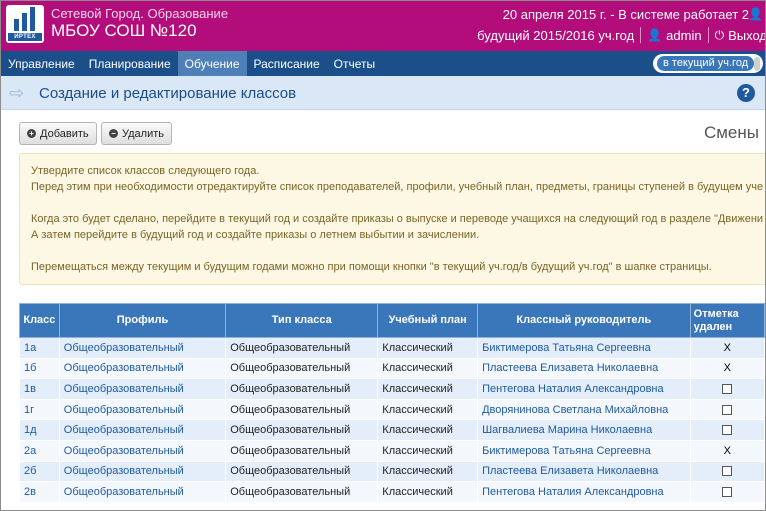 The image size is (766, 511). What do you see at coordinates (641, 35) in the screenshot?
I see `divider` at bounding box center [641, 35].